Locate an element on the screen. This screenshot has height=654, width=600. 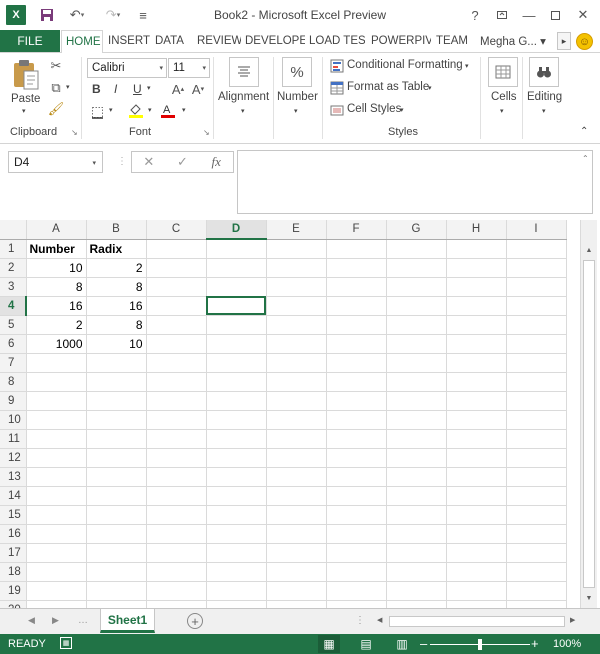
cell-d1 is located at coordinates (236, 249).